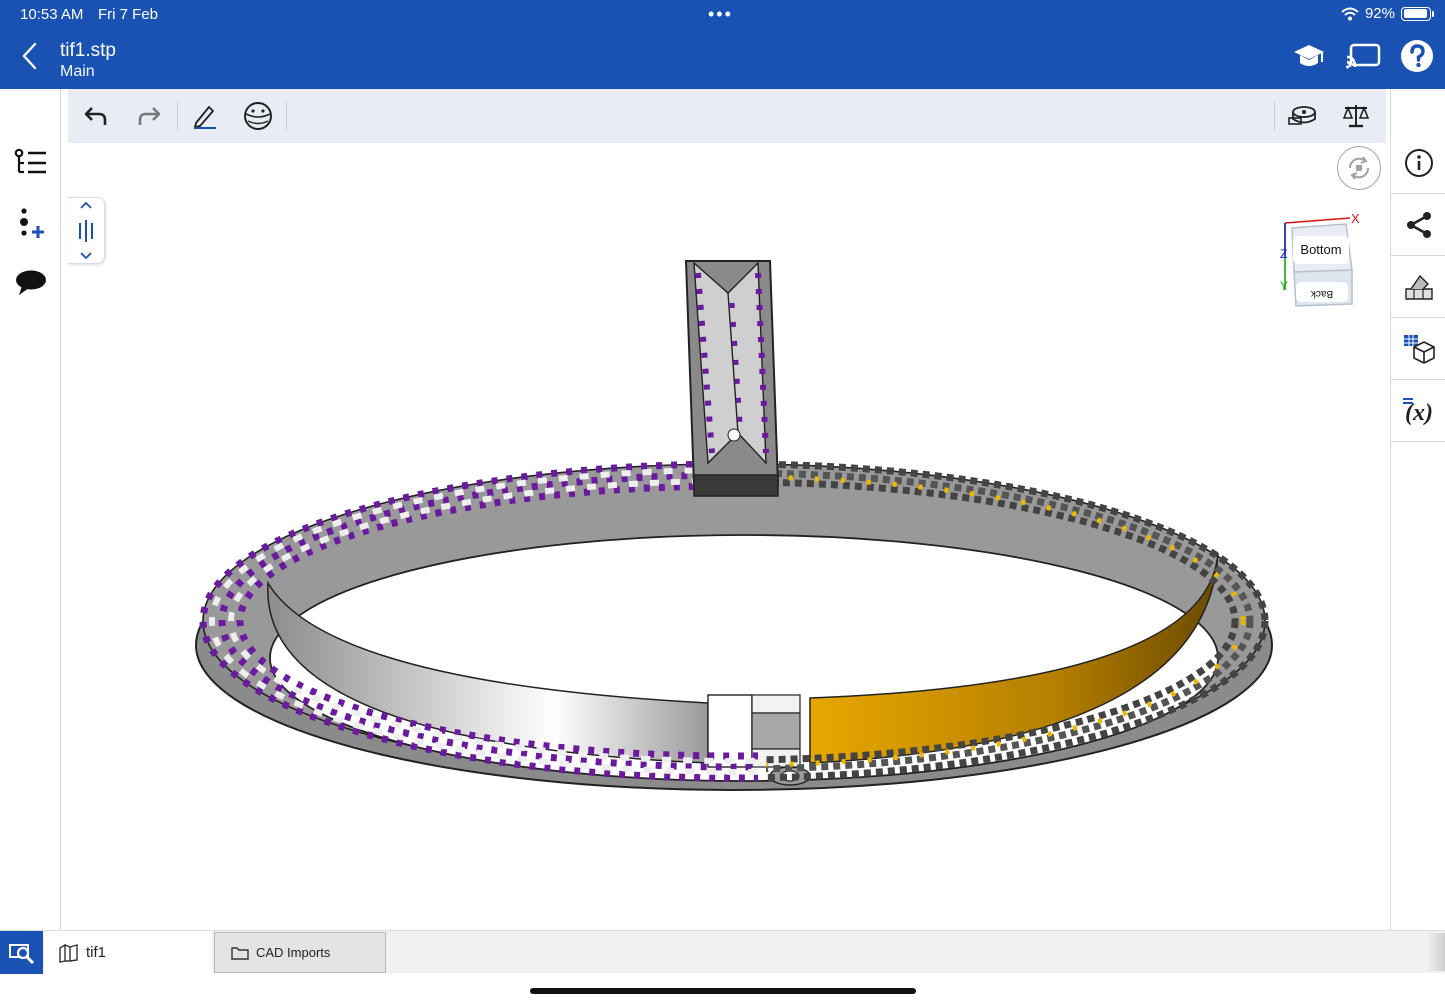 The height and width of the screenshot is (1004, 1445). I want to click on panel-handle-icon, so click(86, 230).